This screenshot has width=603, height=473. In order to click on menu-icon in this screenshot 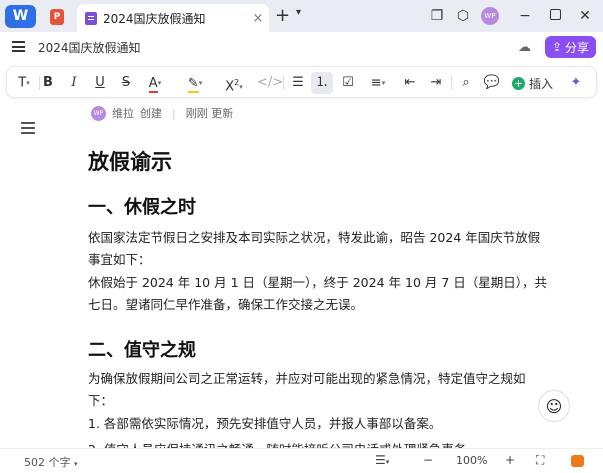, I will do `click(18, 46)`.